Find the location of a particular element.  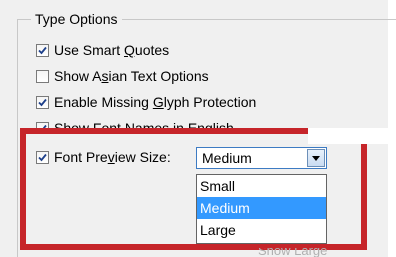

dropdown-option-small: Small is located at coordinates (261, 186).